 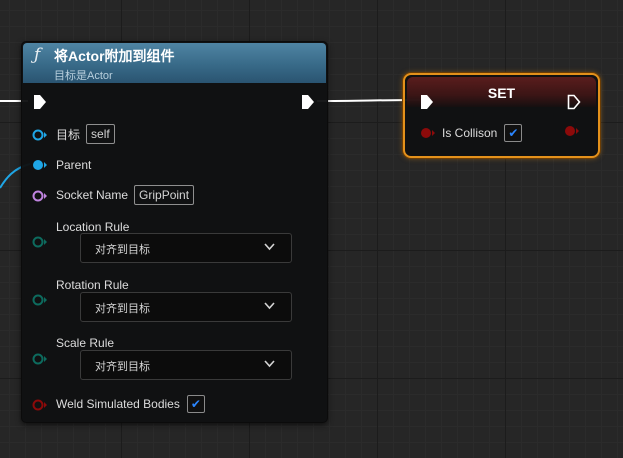 What do you see at coordinates (68, 134) in the screenshot?
I see `target-label: 目标` at bounding box center [68, 134].